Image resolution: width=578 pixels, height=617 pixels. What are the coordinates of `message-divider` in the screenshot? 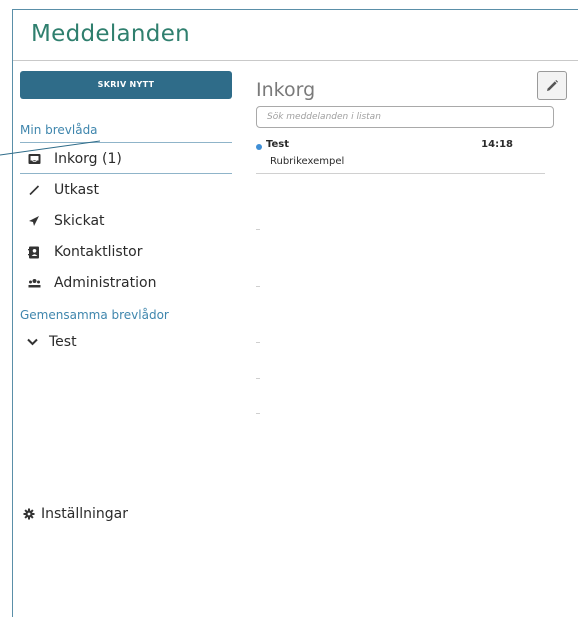 It's located at (400, 173).